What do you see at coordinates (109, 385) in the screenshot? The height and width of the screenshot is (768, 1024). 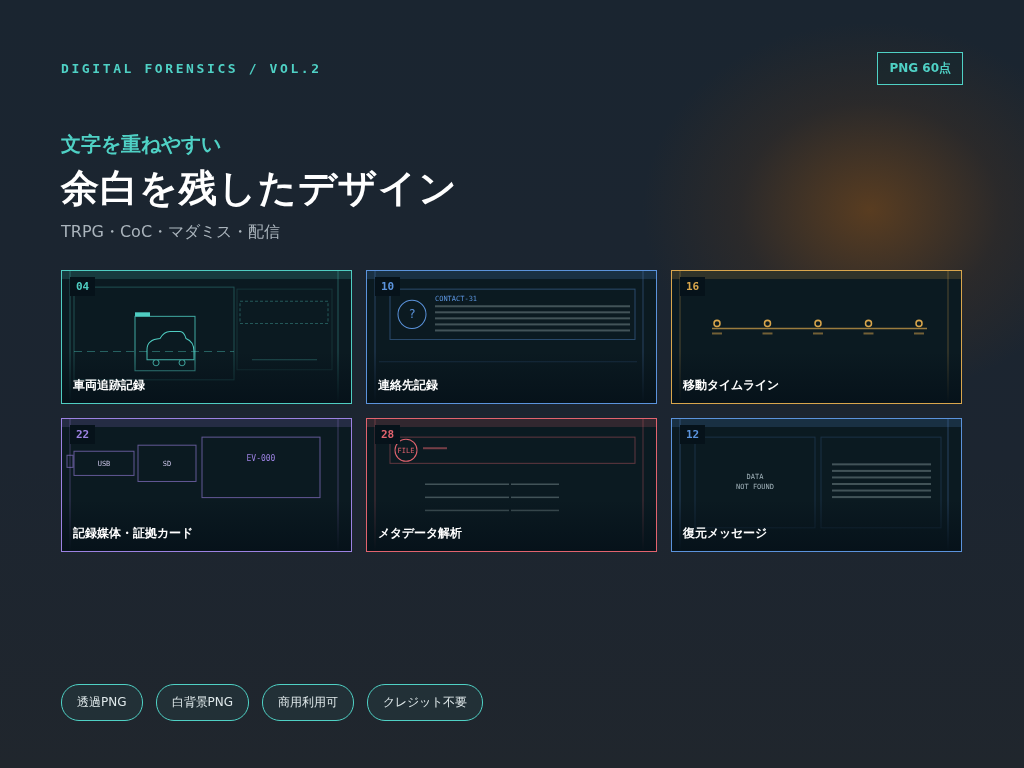 I see `card-title: 車両追跡記録` at bounding box center [109, 385].